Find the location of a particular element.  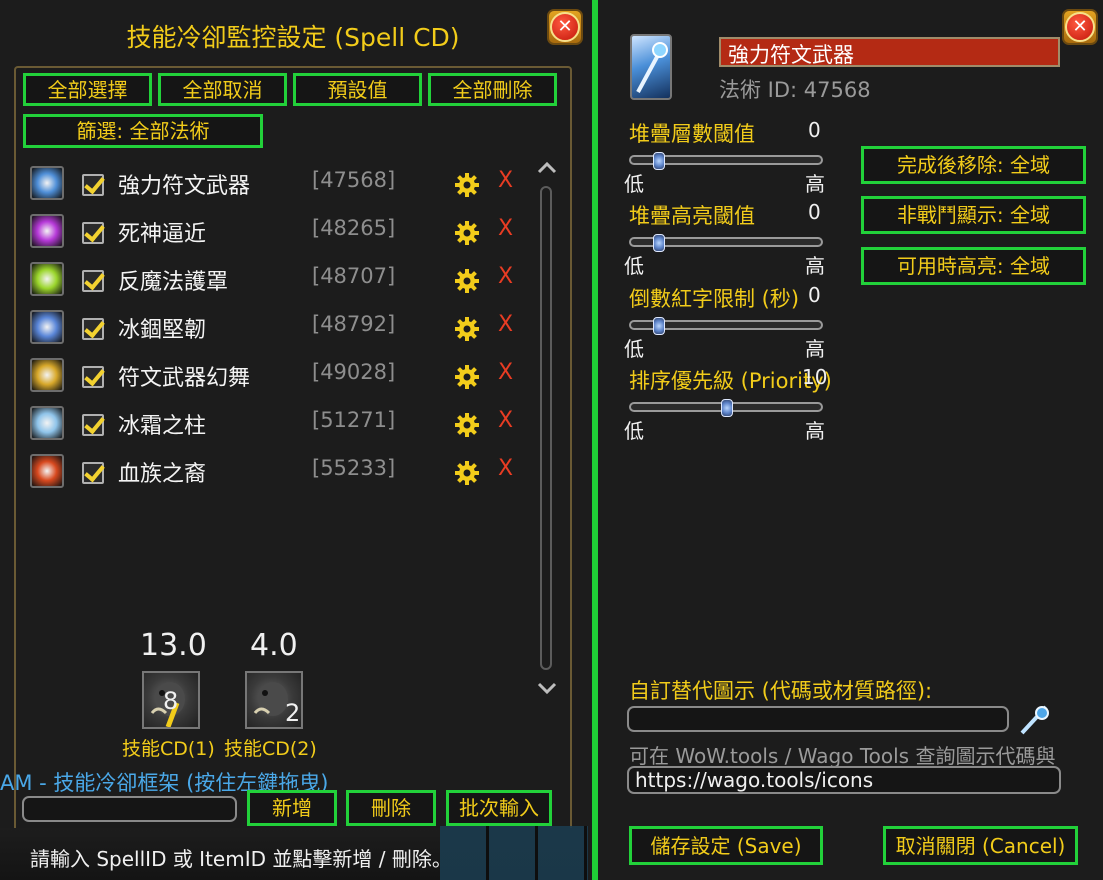

cd-preview-icon-1: 8 is located at coordinates (171, 700).